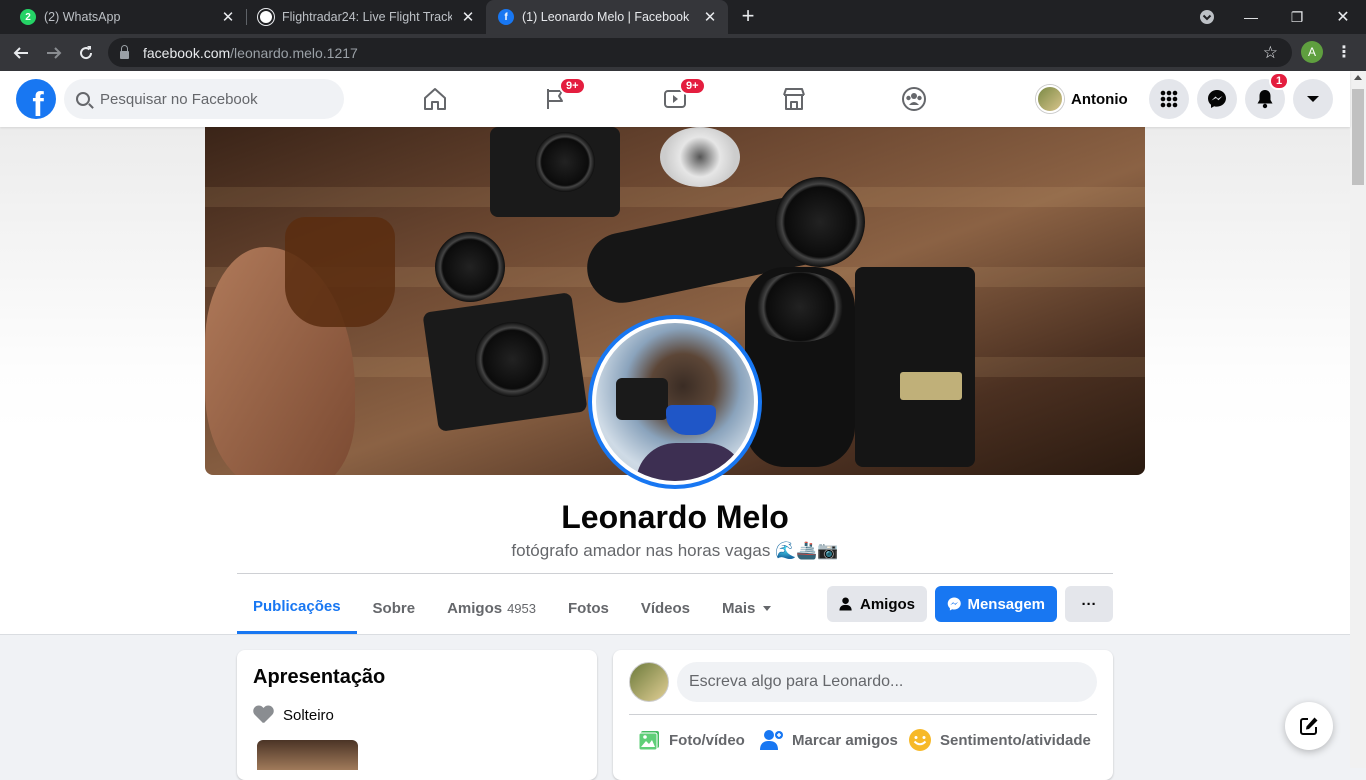 Image resolution: width=1366 pixels, height=780 pixels. I want to click on smiley-icon, so click(920, 740).